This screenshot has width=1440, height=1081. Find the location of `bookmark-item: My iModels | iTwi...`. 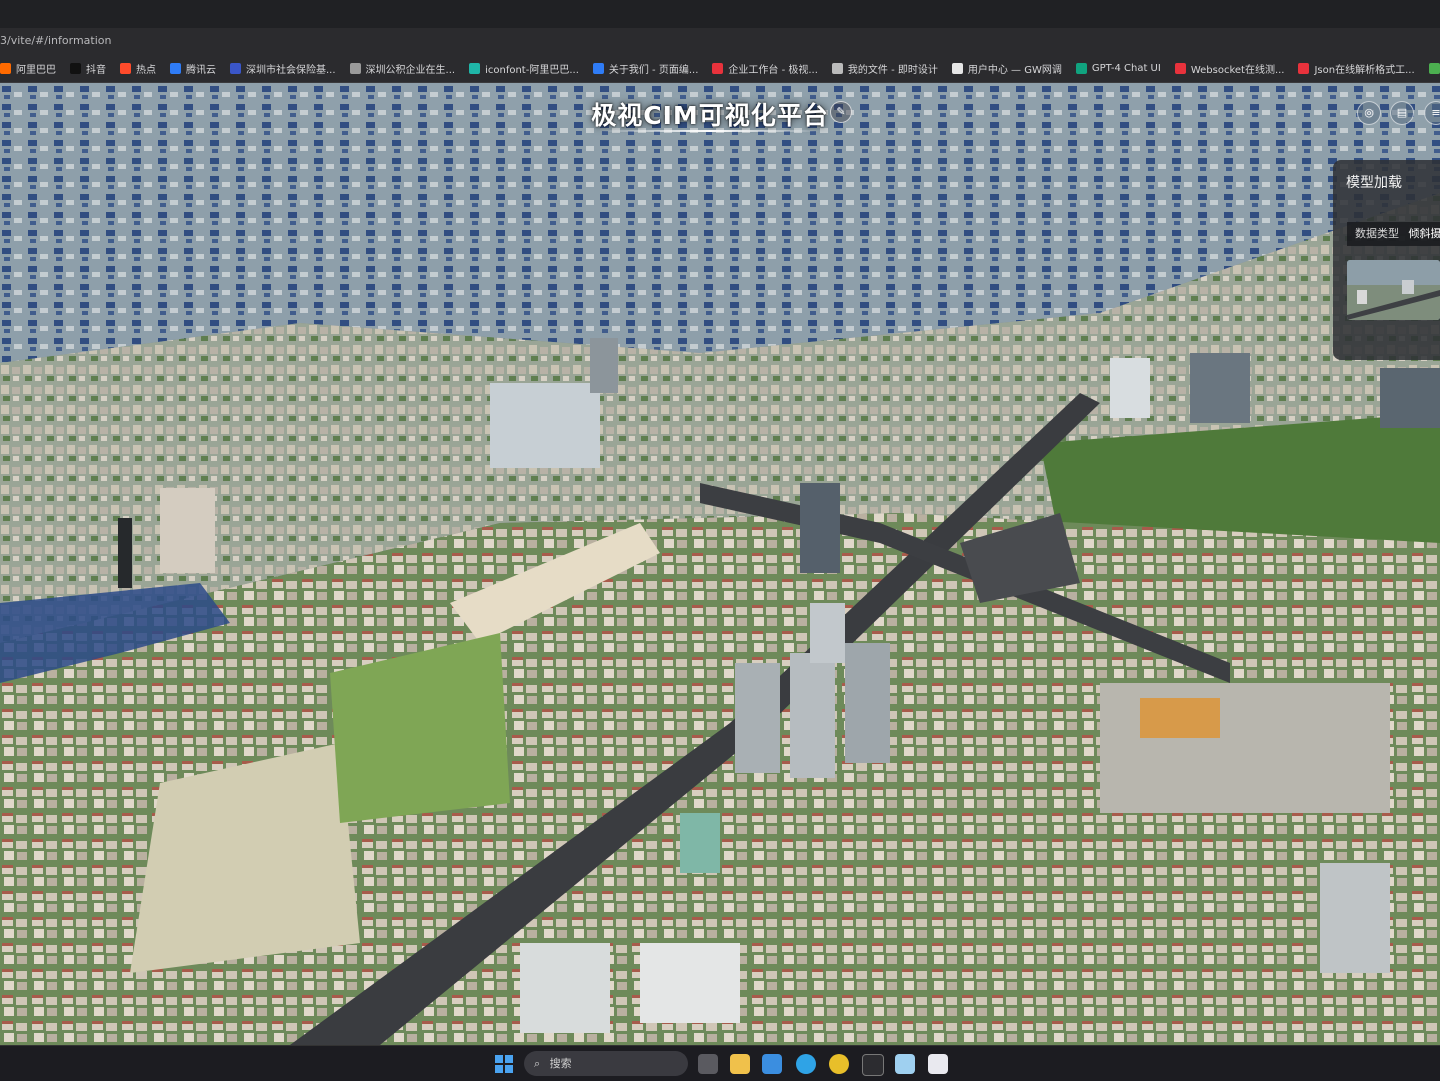

bookmark-item: My iModels | iTwi... is located at coordinates (1434, 68).